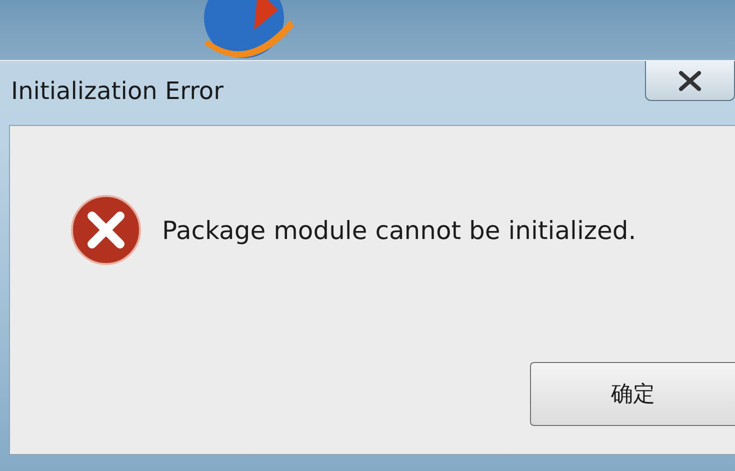  I want to click on close-button, so click(690, 81).